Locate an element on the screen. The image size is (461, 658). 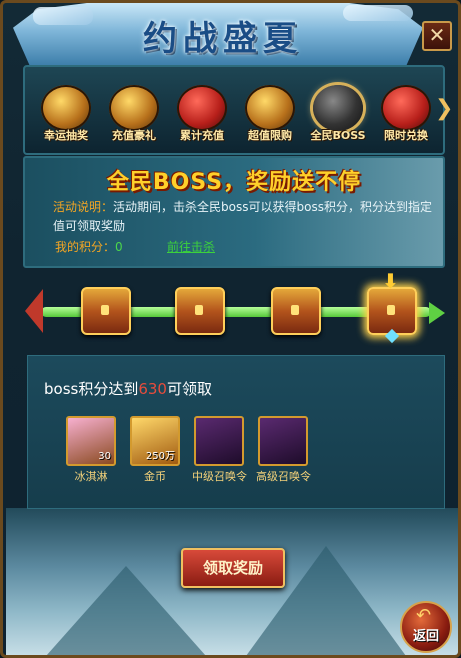
goto-kill-link: 前往击杀 is located at coordinates (191, 246).